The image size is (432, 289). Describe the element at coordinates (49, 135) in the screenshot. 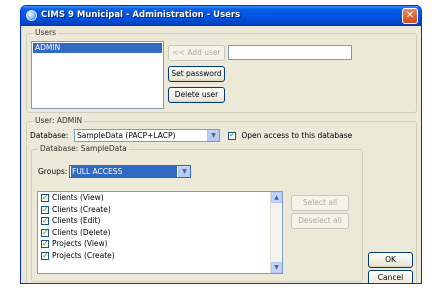

I see `database-label: Database:` at that location.